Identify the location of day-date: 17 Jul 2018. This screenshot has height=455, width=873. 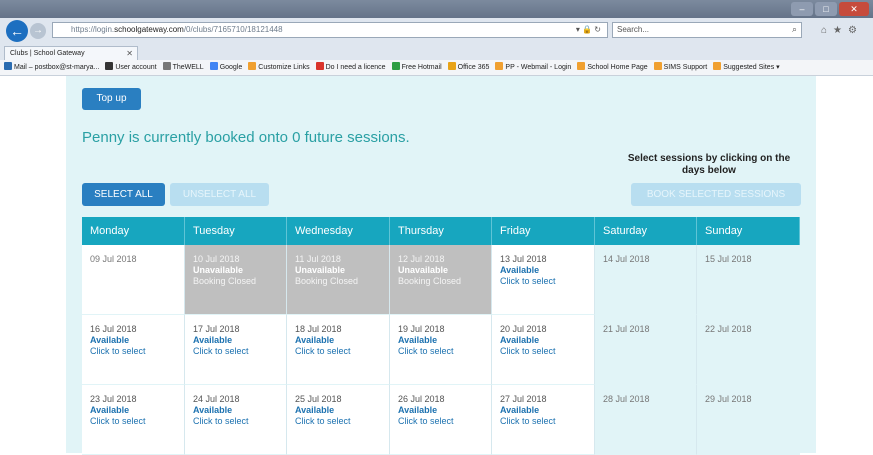
(216, 329).